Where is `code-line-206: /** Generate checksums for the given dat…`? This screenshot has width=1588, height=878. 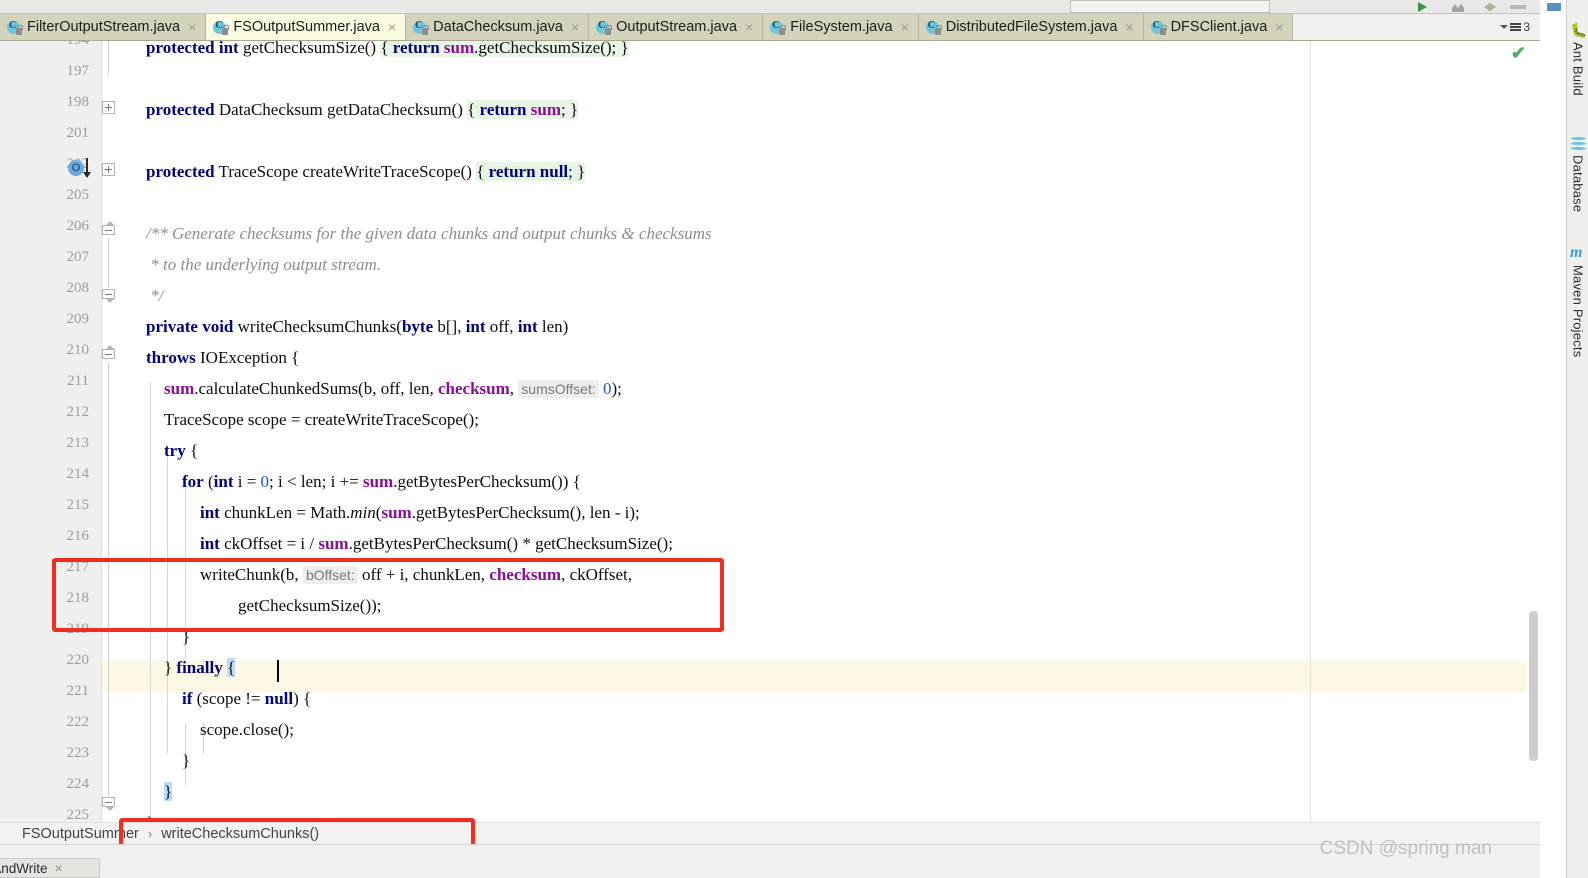
code-line-206: /** Generate checksums for the given dat… is located at coordinates (429, 233).